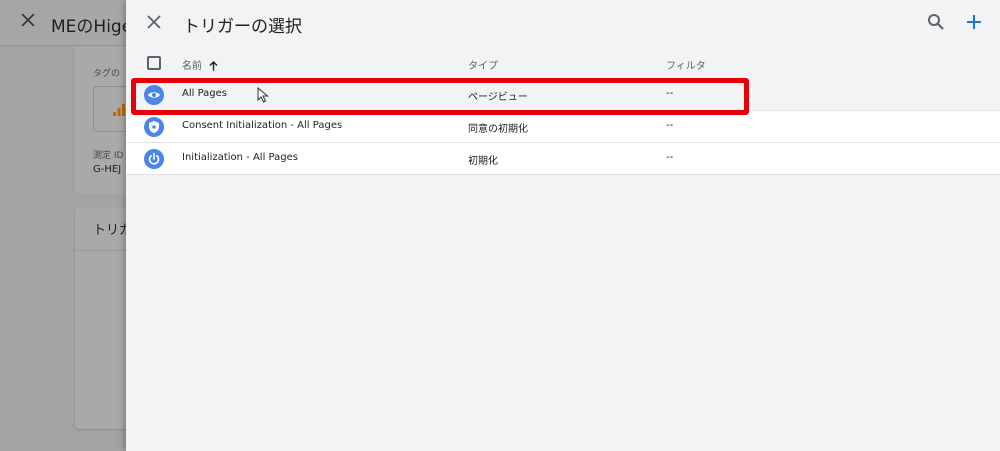  I want to click on power-icon, so click(154, 158).